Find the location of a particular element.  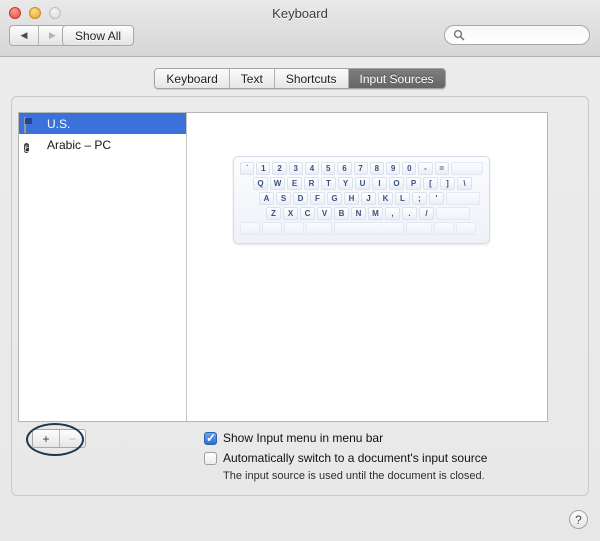

key: C is located at coordinates (307, 213).